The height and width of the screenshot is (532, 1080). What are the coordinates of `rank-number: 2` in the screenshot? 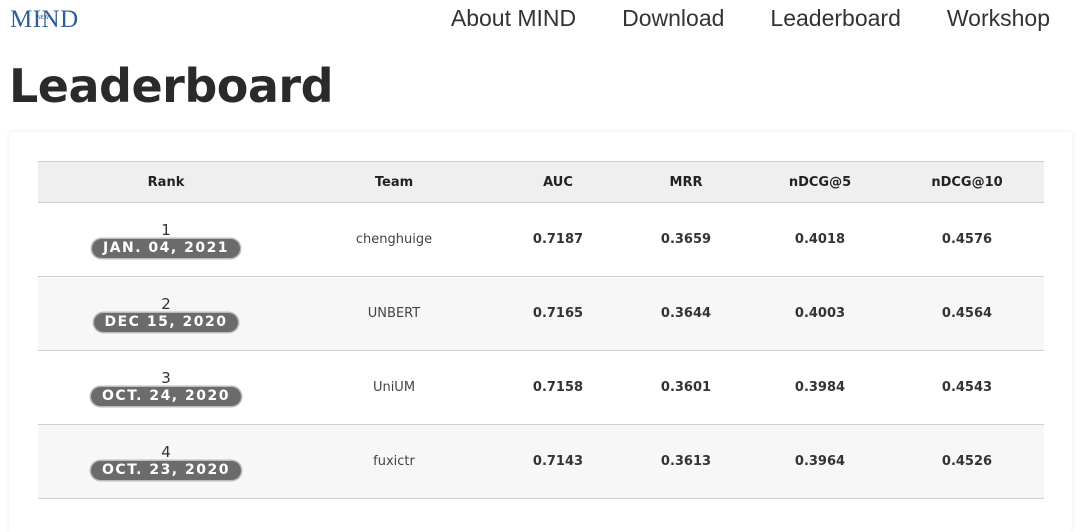 It's located at (166, 303).